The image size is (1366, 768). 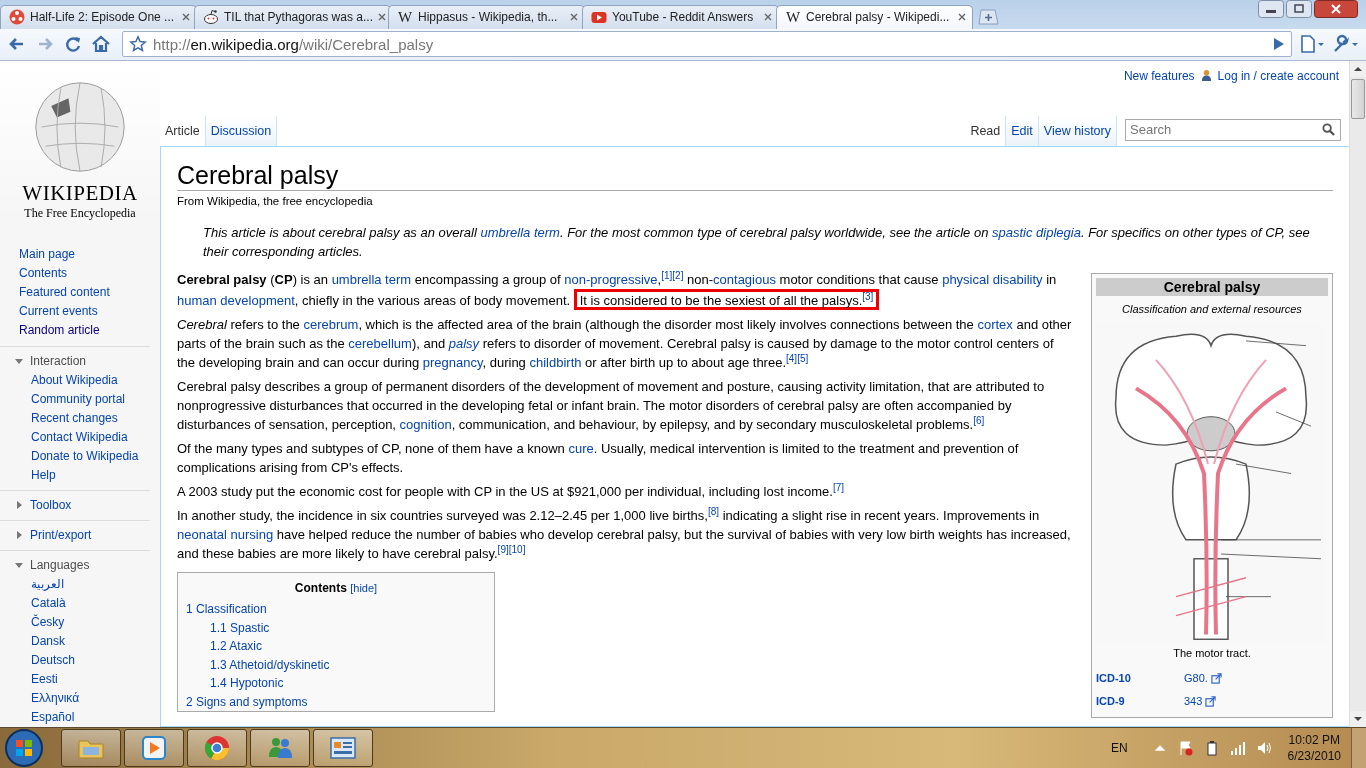 What do you see at coordinates (241, 130) in the screenshot?
I see `page-tab: Discussion` at bounding box center [241, 130].